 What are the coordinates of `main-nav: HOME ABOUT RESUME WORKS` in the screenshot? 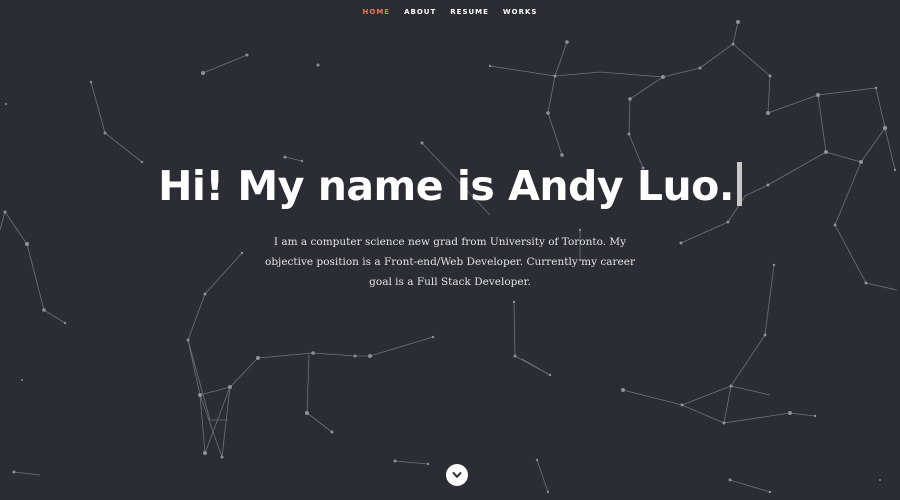 It's located at (450, 12).